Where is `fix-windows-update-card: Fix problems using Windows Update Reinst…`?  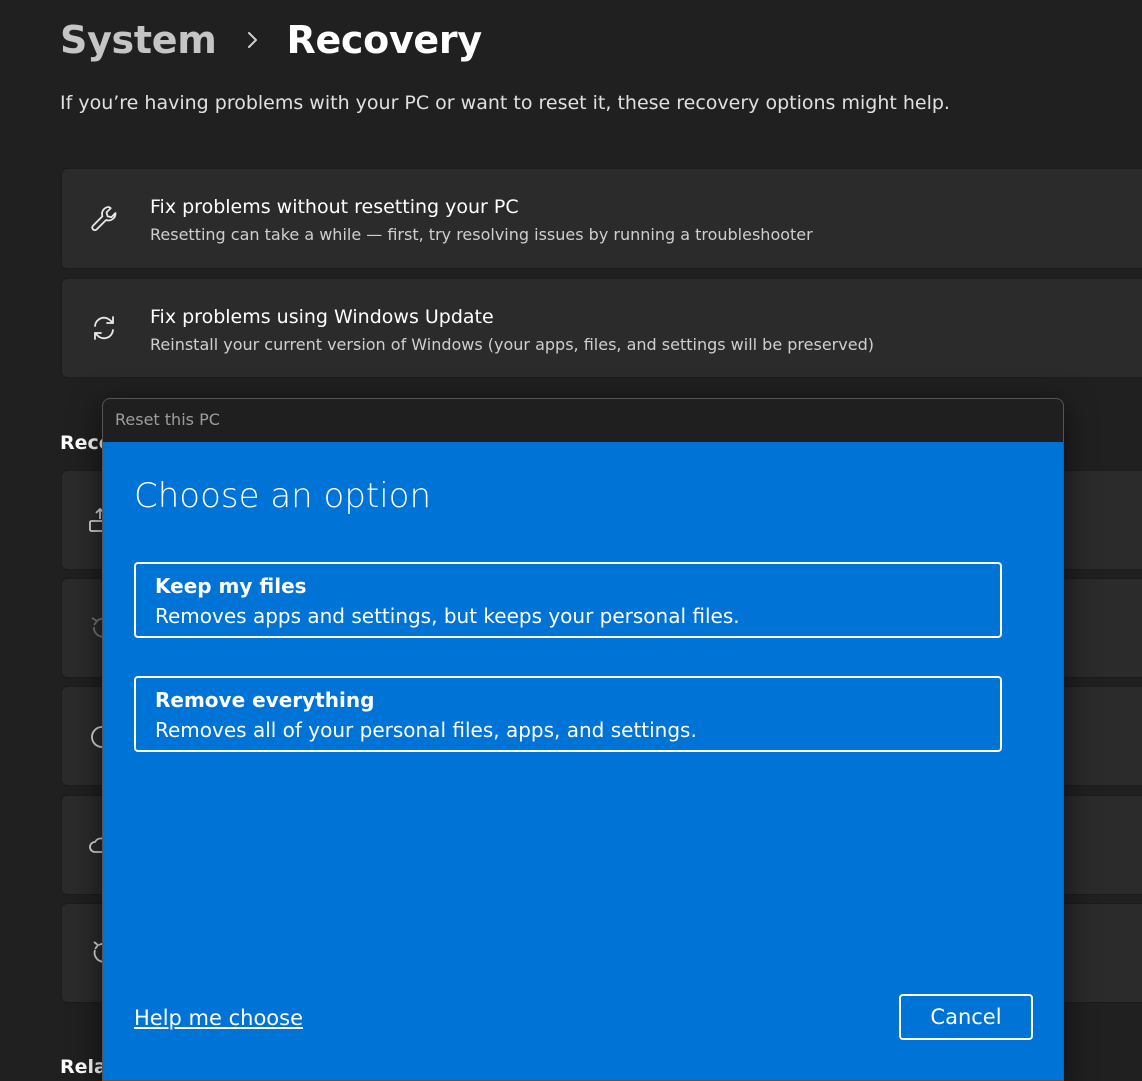
fix-windows-update-card: Fix problems using Windows Update Reinst… is located at coordinates (601, 328).